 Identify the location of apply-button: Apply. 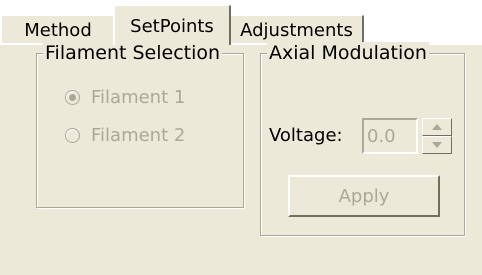
(364, 196).